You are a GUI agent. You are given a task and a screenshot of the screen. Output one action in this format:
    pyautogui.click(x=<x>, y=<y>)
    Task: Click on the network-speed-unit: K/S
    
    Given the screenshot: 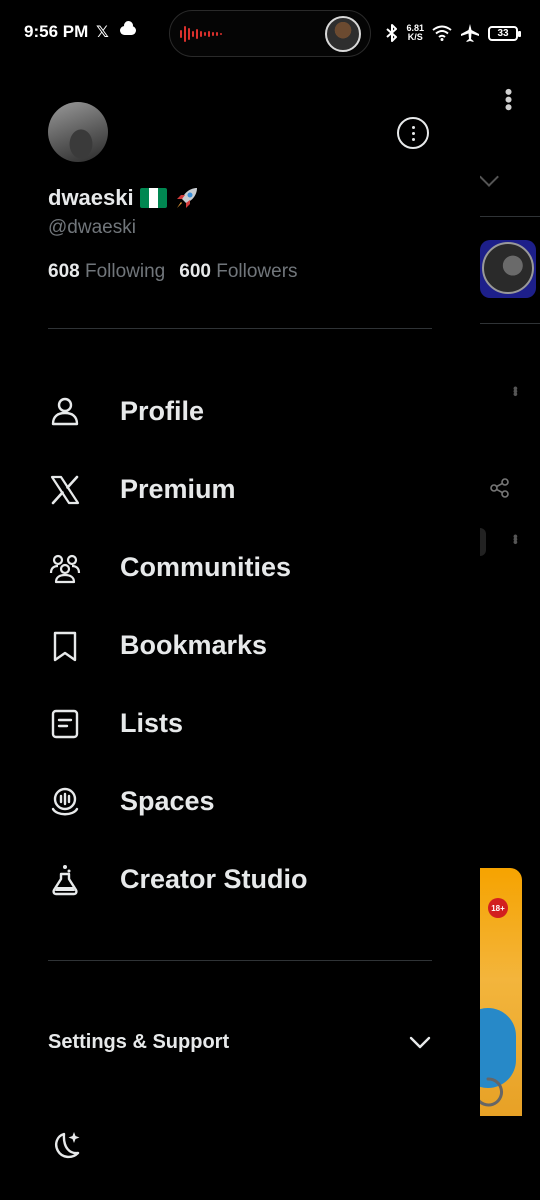 What is the action you would take?
    pyautogui.click(x=415, y=37)
    